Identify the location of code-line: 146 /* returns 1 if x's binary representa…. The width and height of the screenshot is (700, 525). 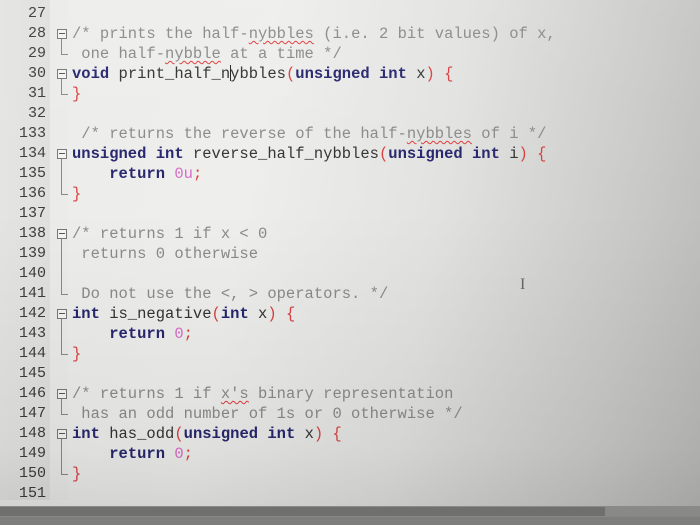
(350, 394).